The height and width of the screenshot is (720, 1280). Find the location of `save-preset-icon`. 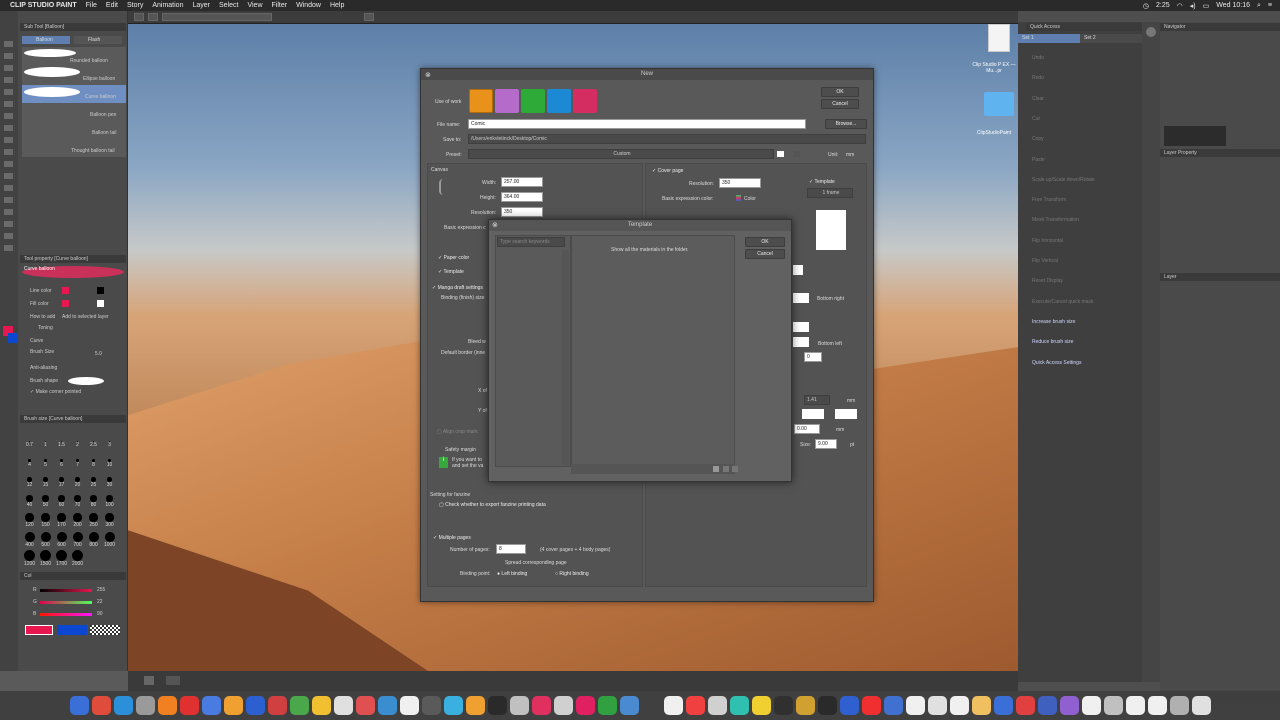

save-preset-icon is located at coordinates (780, 154).